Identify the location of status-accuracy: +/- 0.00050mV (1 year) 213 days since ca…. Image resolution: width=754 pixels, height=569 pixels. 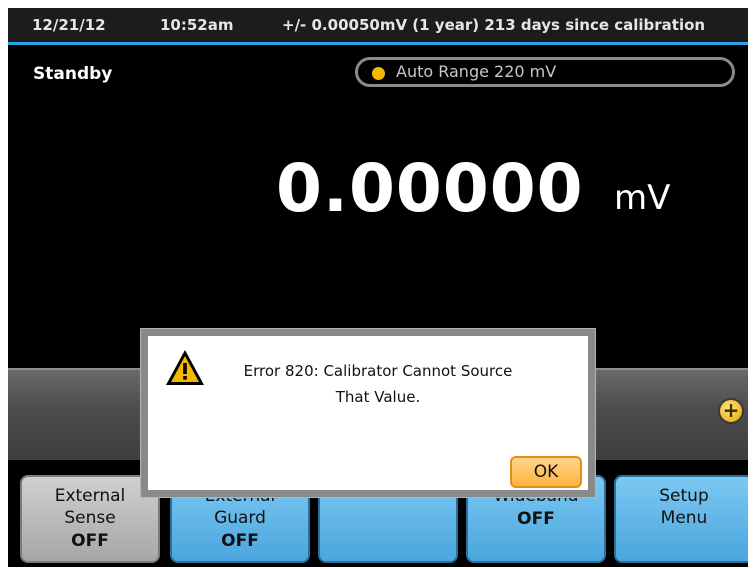
(494, 25).